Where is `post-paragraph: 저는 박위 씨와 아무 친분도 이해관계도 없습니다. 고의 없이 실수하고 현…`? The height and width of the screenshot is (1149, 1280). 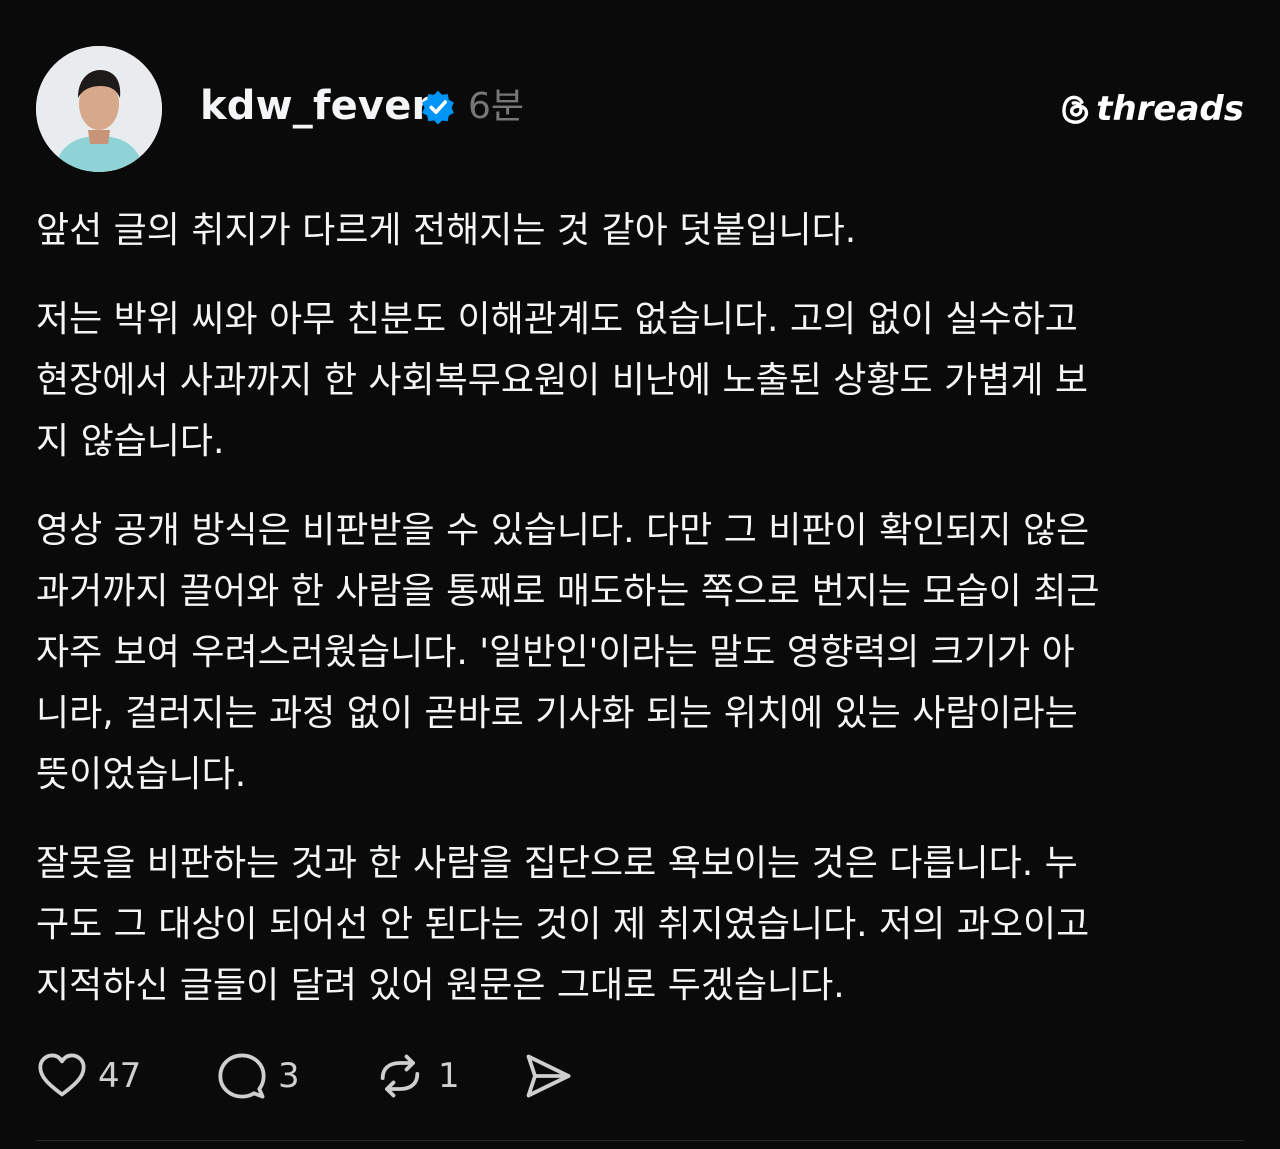
post-paragraph: 저는 박위 씨와 아무 친분도 이해관계도 없습니다. 고의 없이 실수하고 현… is located at coordinates (562, 380).